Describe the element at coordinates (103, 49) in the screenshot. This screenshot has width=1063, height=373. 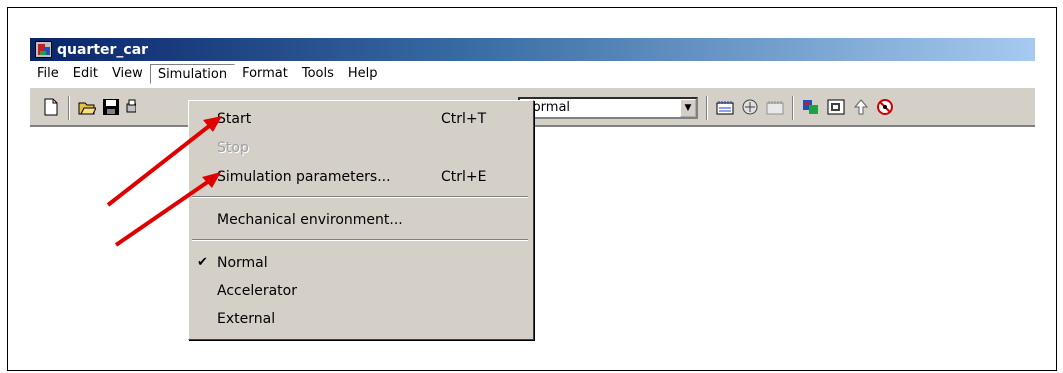
I see `window-title: quarter_car` at that location.